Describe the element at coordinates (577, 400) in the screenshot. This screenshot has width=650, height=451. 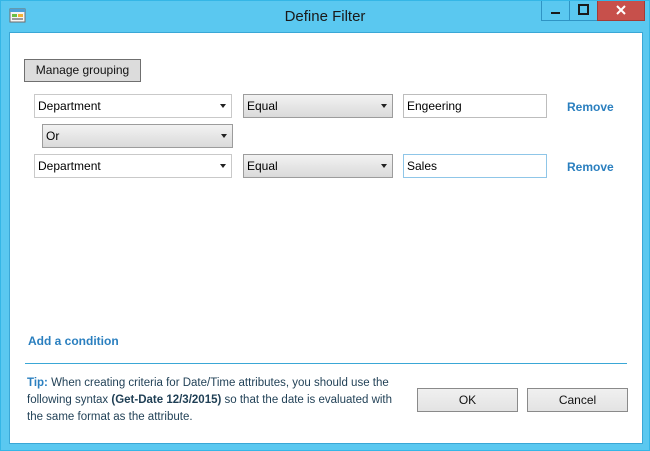
I see `cancel-button: Cancel` at that location.